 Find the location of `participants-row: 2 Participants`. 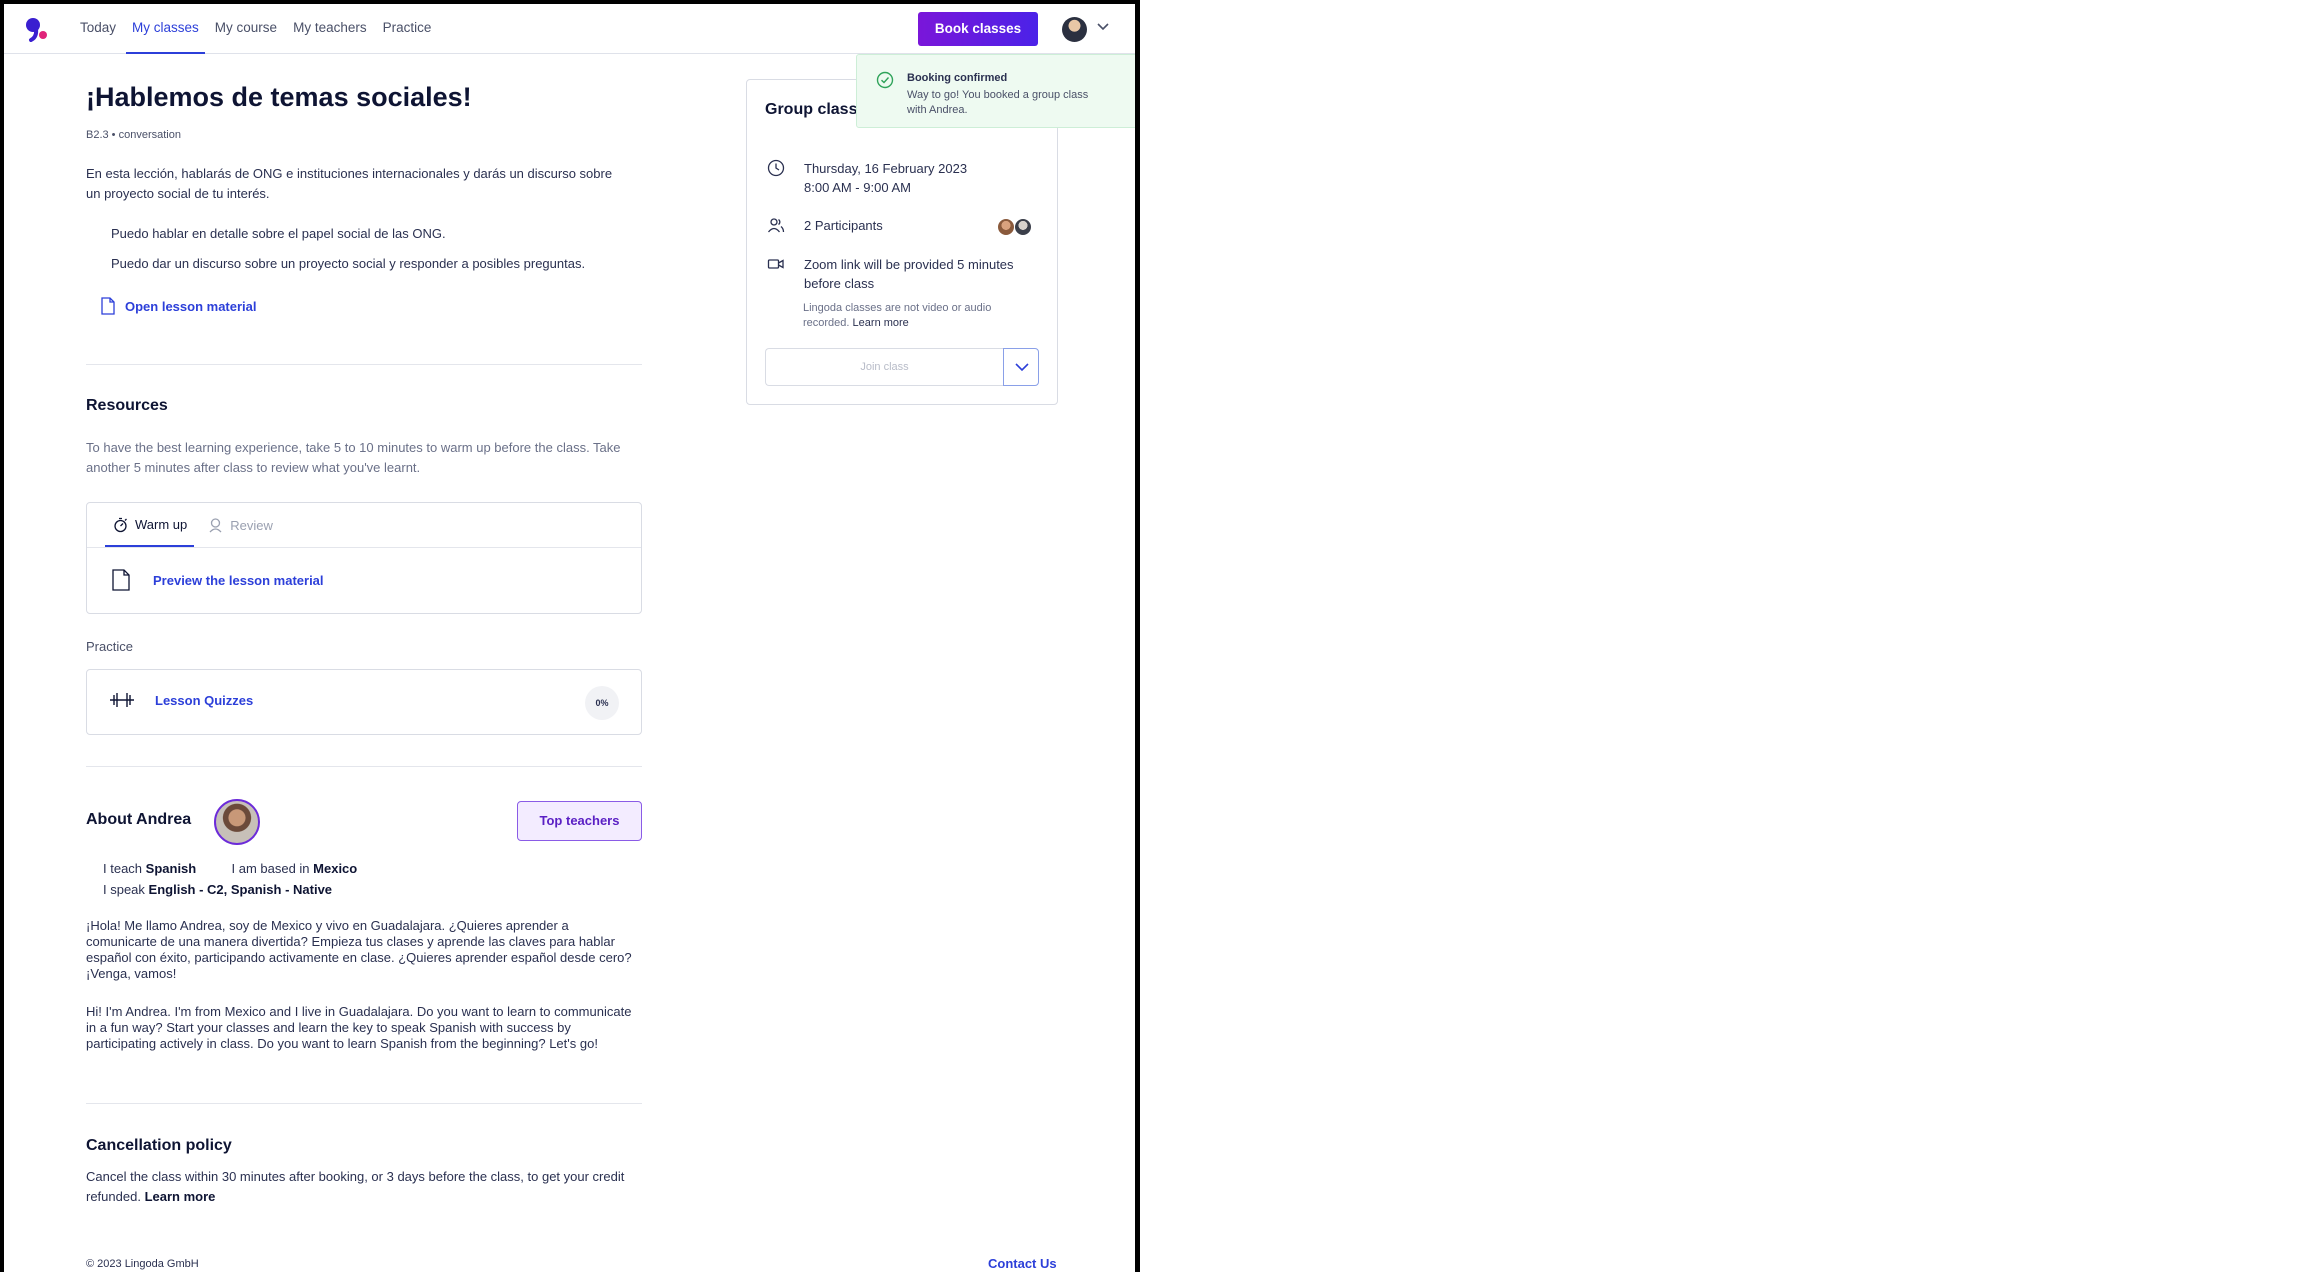

participants-row: 2 Participants is located at coordinates (903, 226).